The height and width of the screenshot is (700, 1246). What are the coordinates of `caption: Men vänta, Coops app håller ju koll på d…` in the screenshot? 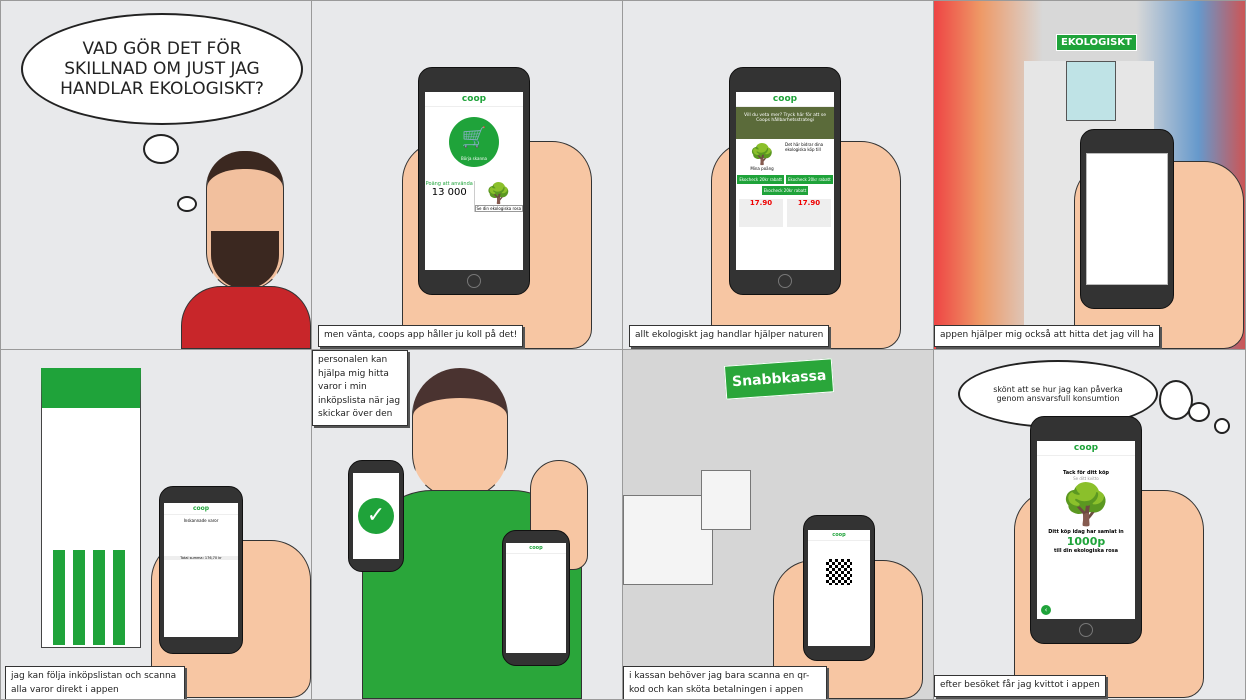 It's located at (421, 336).